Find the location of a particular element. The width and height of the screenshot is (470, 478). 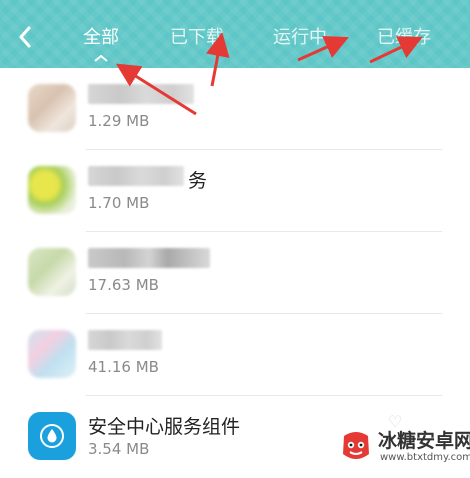

security-center-icon is located at coordinates (52, 436).